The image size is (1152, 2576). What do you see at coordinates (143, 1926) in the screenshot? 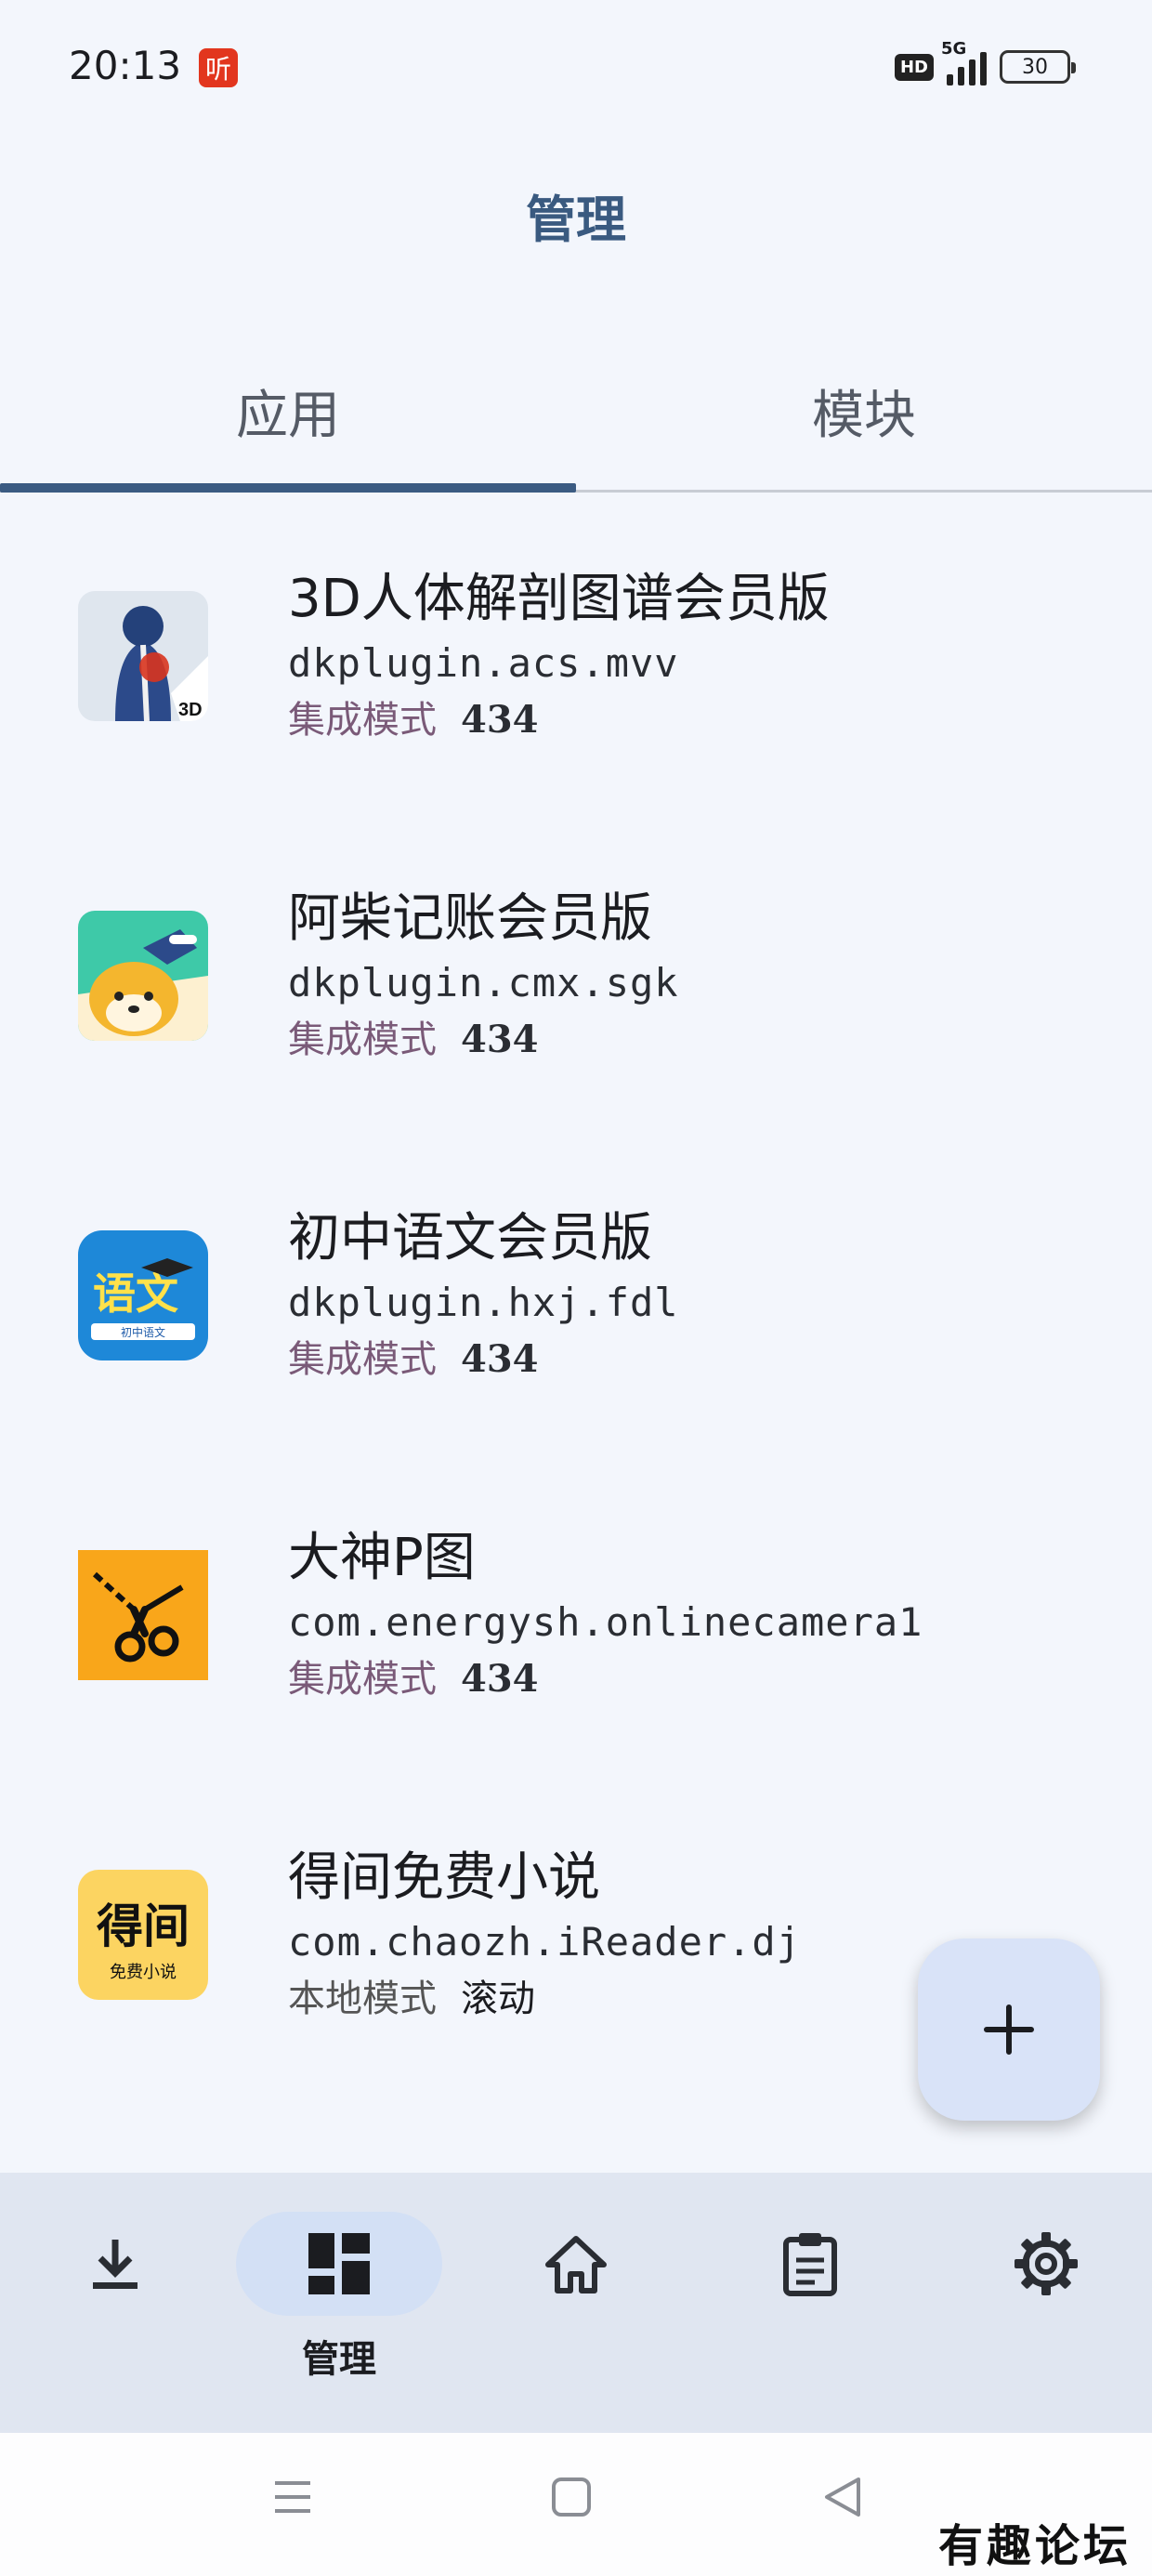
I see `novel-icon-label: 得间` at bounding box center [143, 1926].